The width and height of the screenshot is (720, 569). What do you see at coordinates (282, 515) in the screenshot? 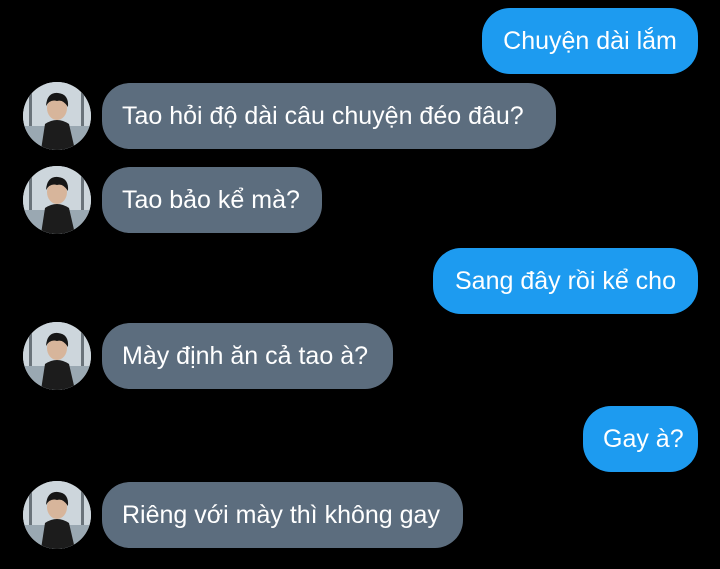
I see `message-bubble-incoming: Riêng với mày thì không gay` at bounding box center [282, 515].